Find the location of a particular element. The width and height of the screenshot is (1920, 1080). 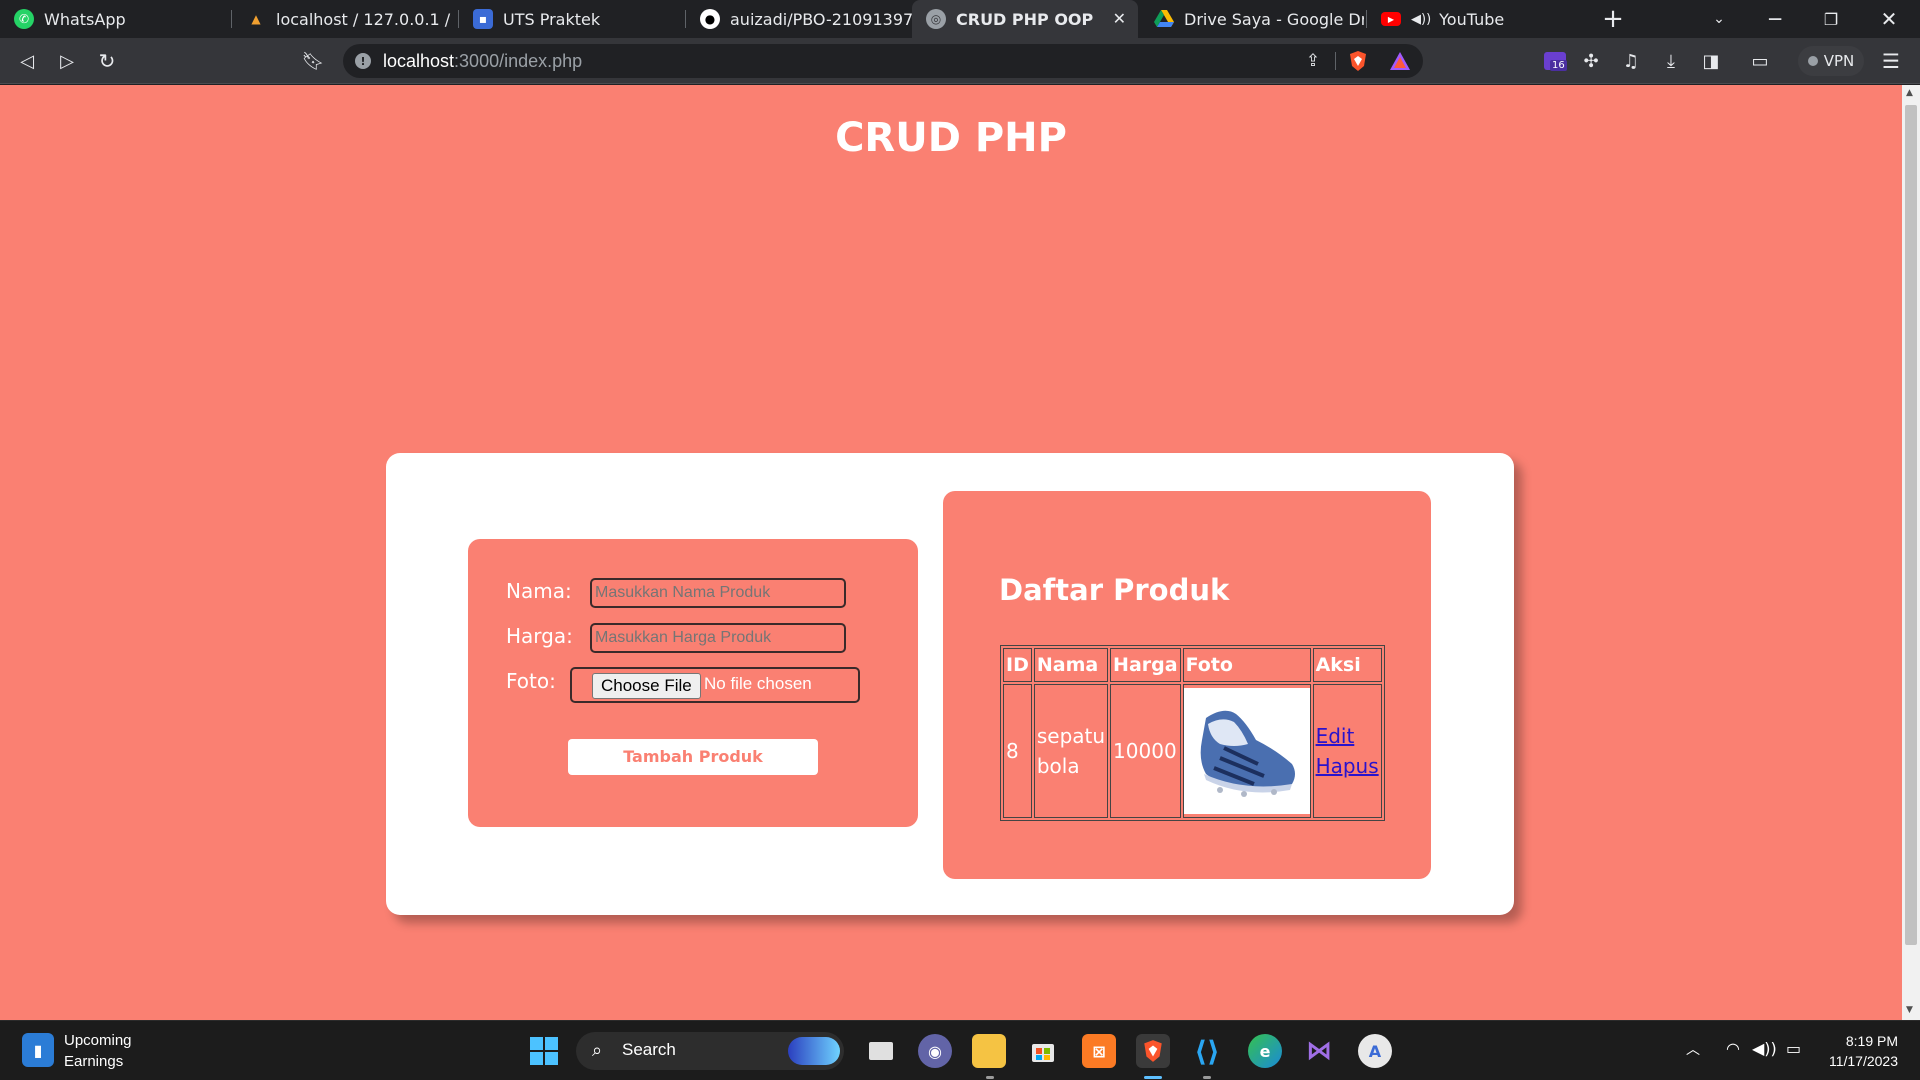

file-explorer-icon is located at coordinates (989, 1051).